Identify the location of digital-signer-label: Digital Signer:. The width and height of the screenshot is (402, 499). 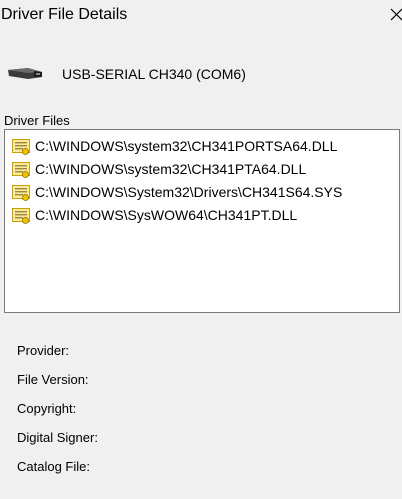
(57, 437).